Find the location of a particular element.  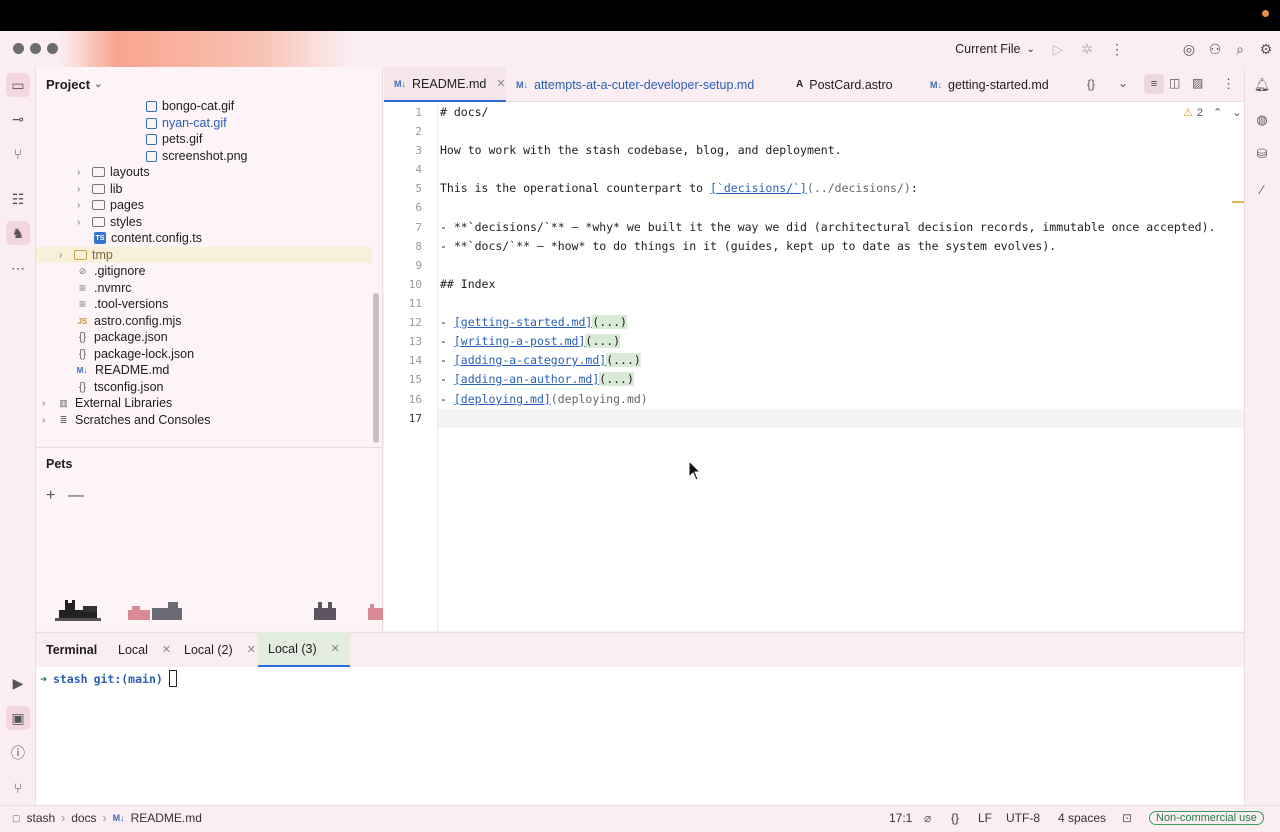

tree-item-label: External Libraries is located at coordinates (124, 403).